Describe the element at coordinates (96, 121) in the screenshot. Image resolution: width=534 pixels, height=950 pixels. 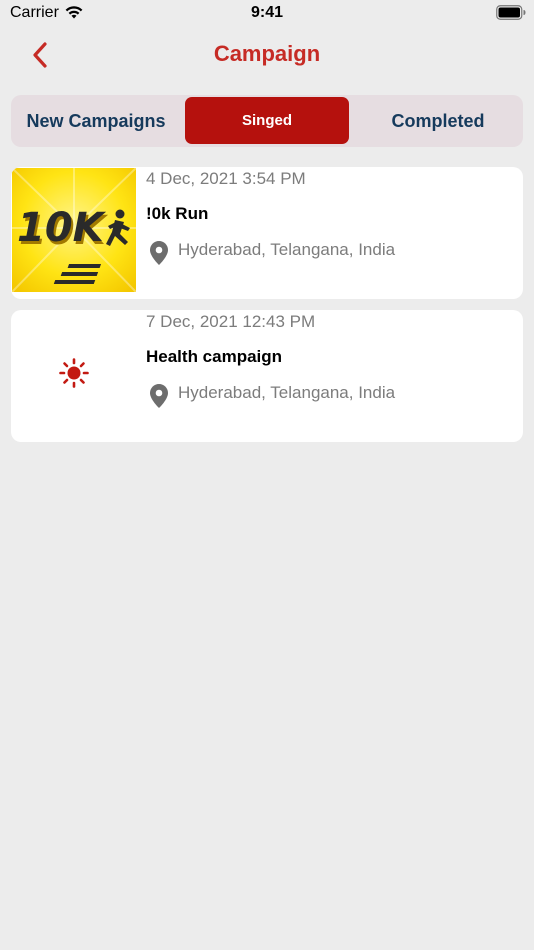
I see `tab-new-campaigns: New Campaigns` at that location.